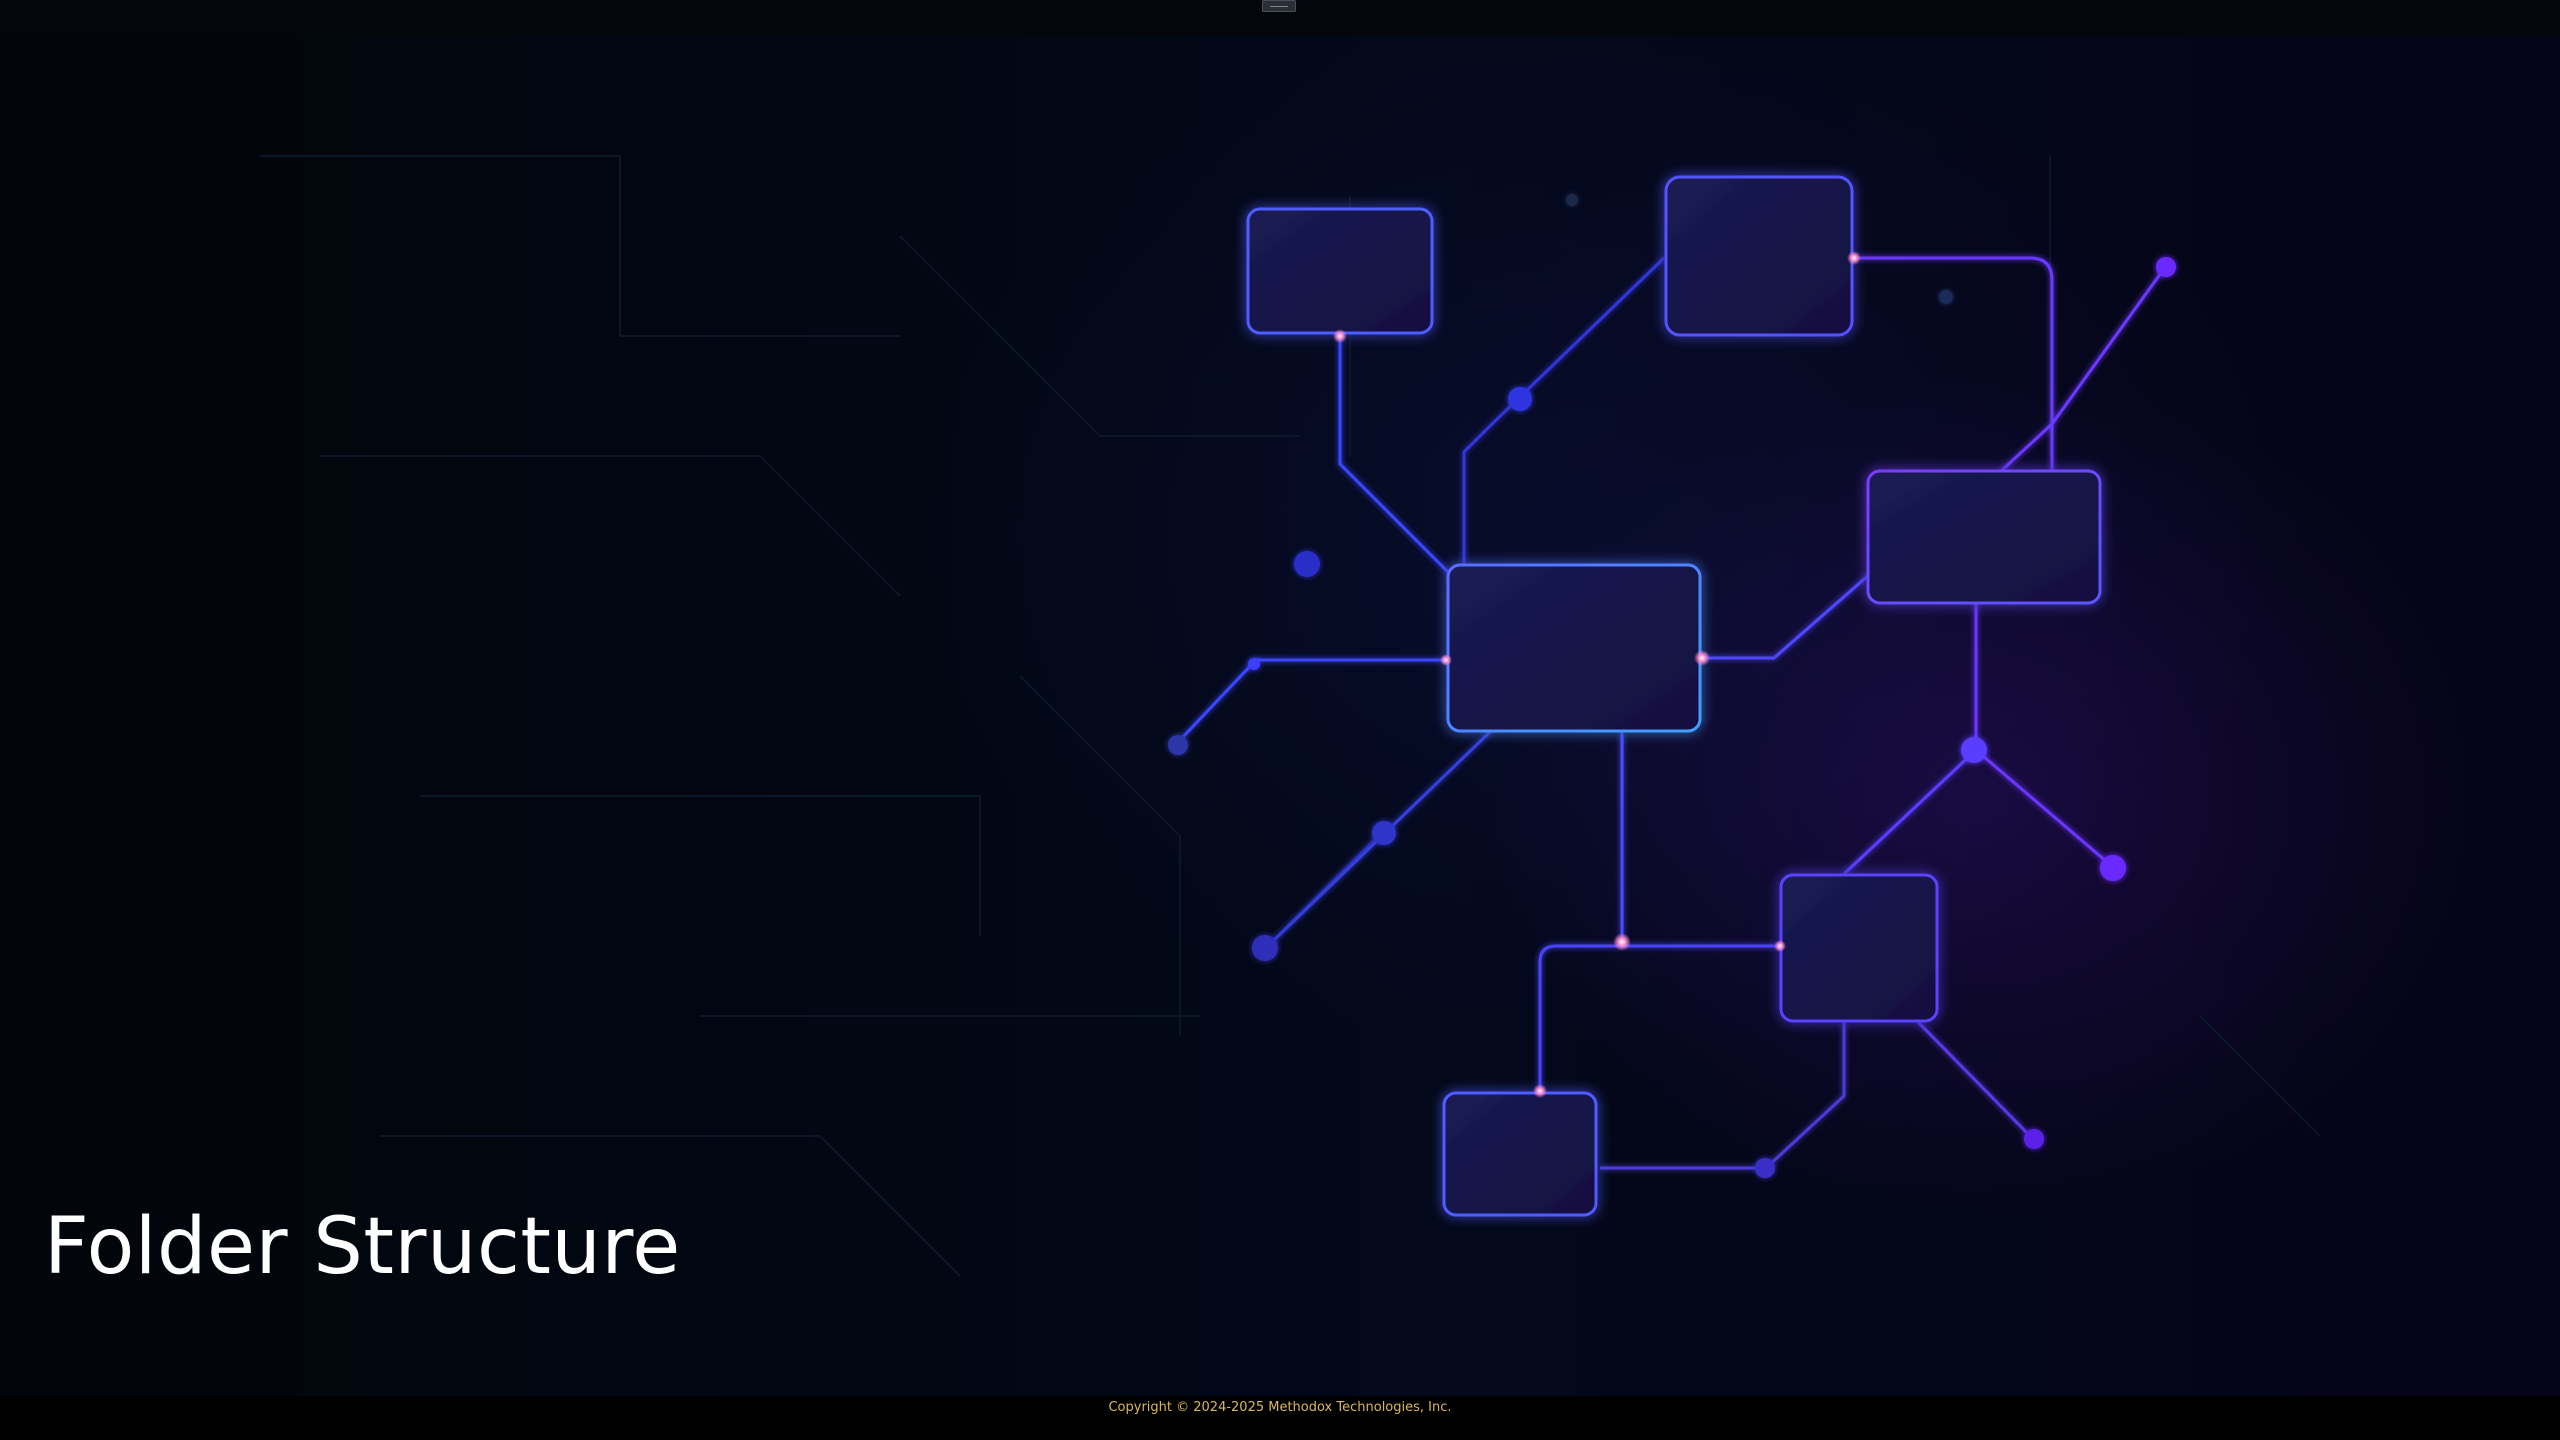  Describe the element at coordinates (1280, 18) in the screenshot. I see `window-top-bar` at that location.